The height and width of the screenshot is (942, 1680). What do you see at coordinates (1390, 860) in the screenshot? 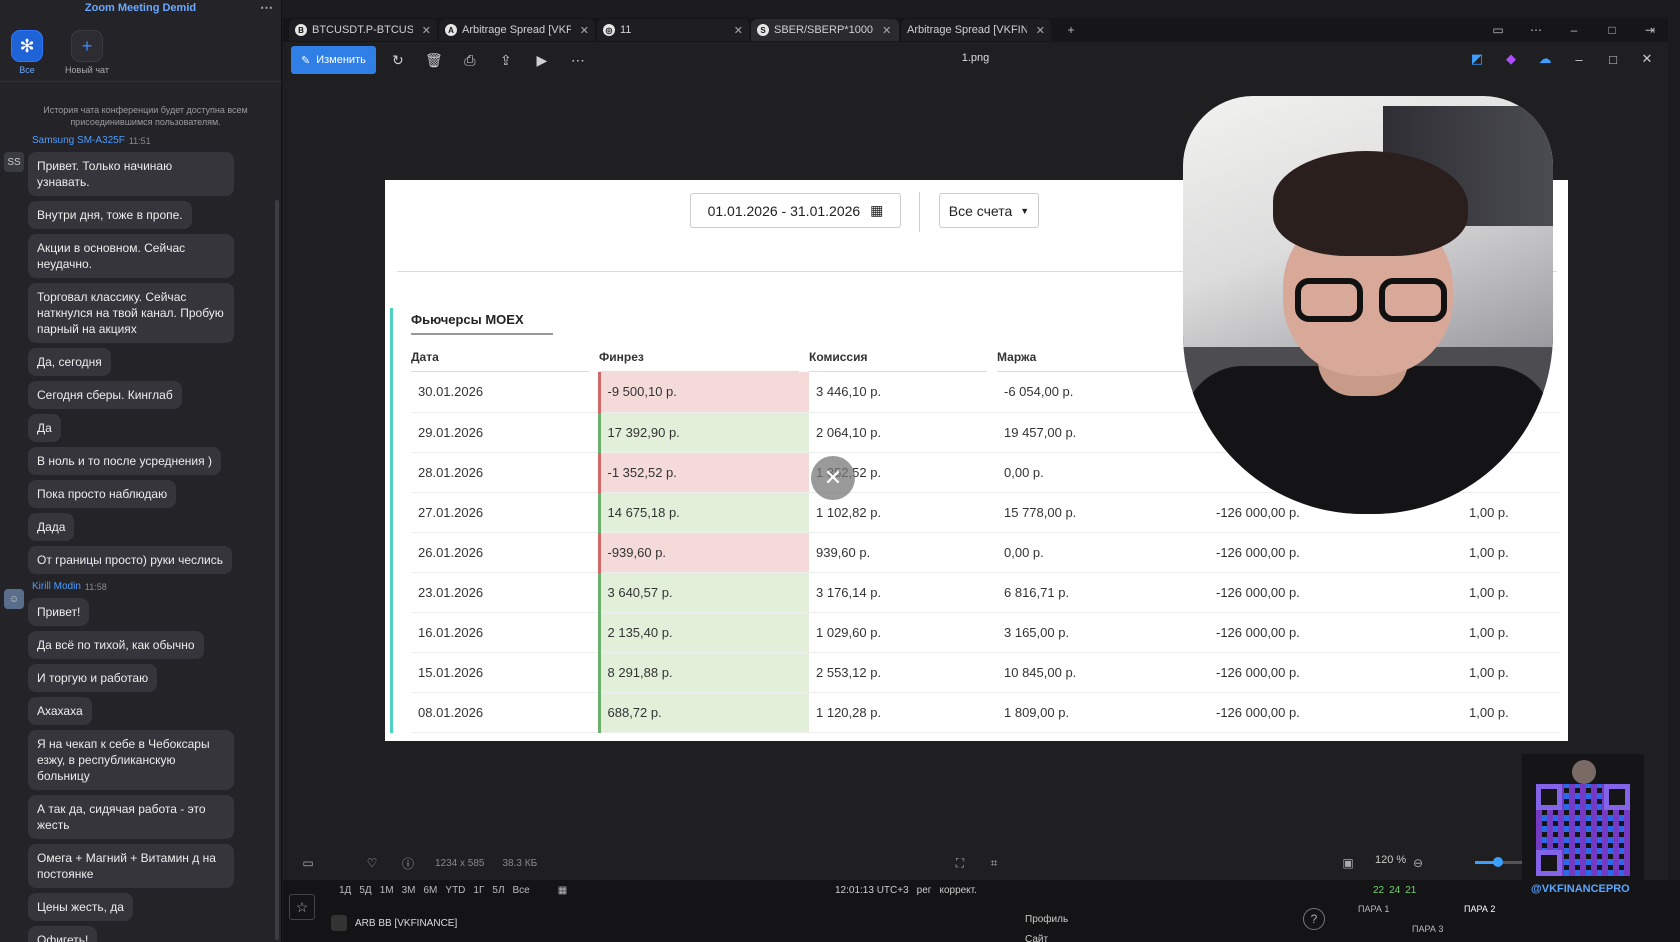
I see `zoom-level: 120 %` at bounding box center [1390, 860].